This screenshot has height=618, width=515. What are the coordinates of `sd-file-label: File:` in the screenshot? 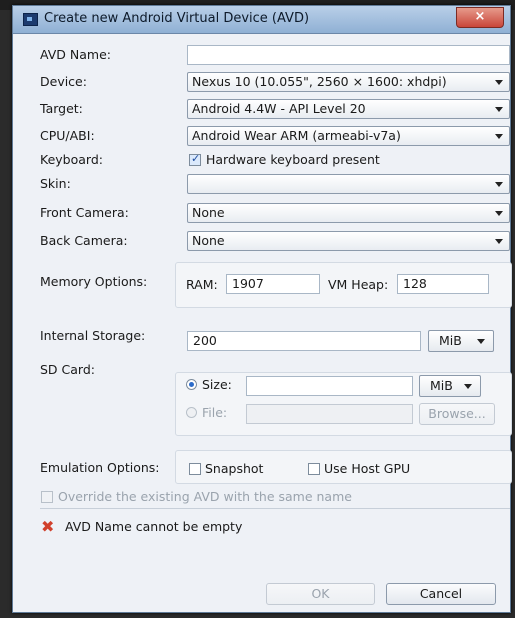 It's located at (215, 412).